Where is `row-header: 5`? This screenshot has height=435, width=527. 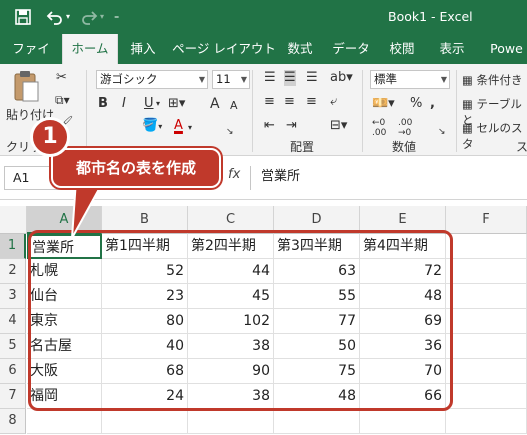
row-header: 5 is located at coordinates (13, 346).